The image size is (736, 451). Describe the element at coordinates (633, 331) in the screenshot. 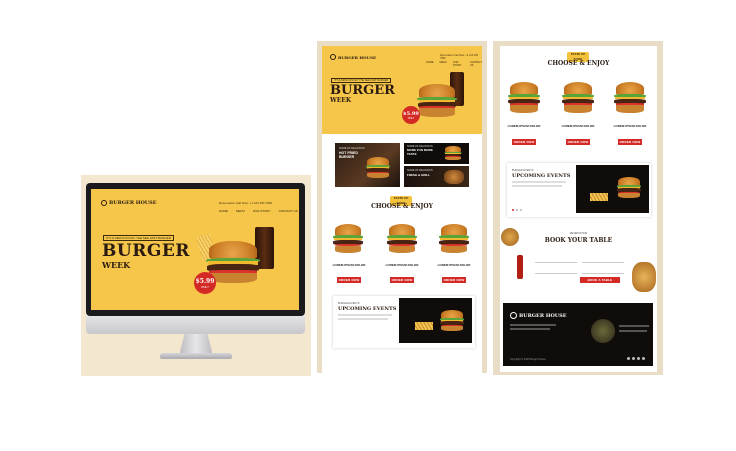

I see `footer-phone-line` at that location.